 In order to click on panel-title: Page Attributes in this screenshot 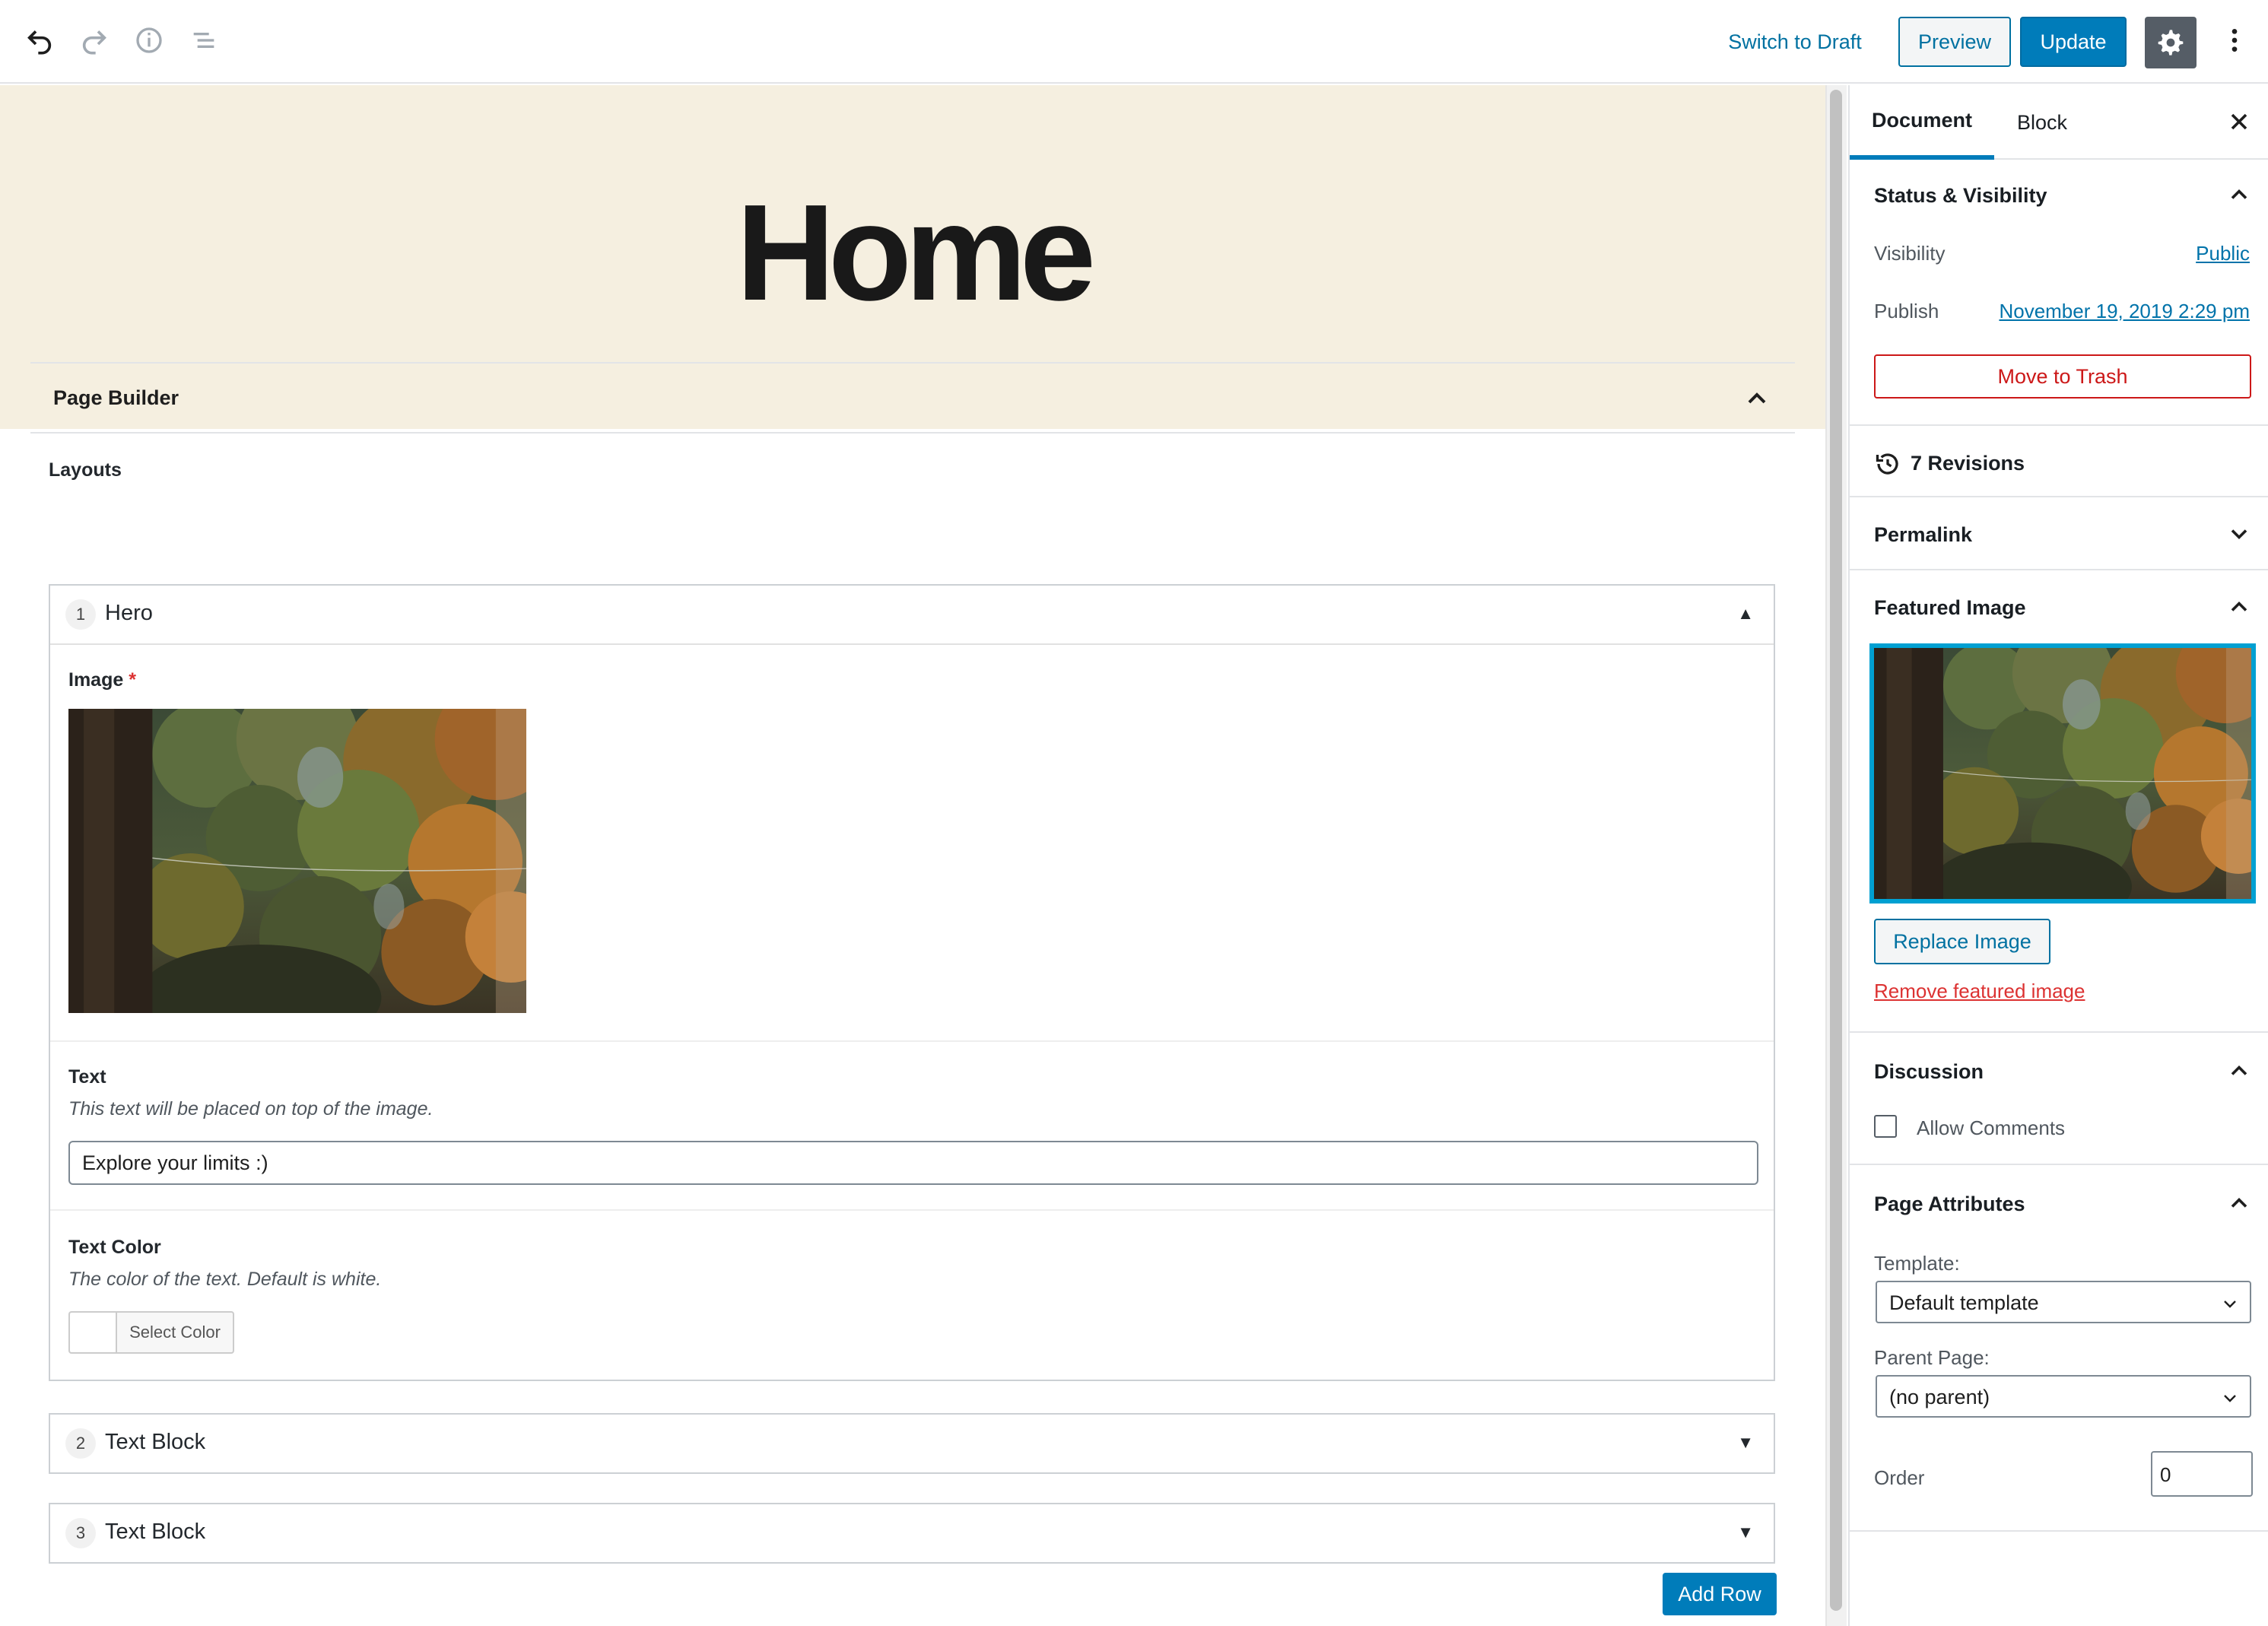, I will do `click(1950, 1204)`.